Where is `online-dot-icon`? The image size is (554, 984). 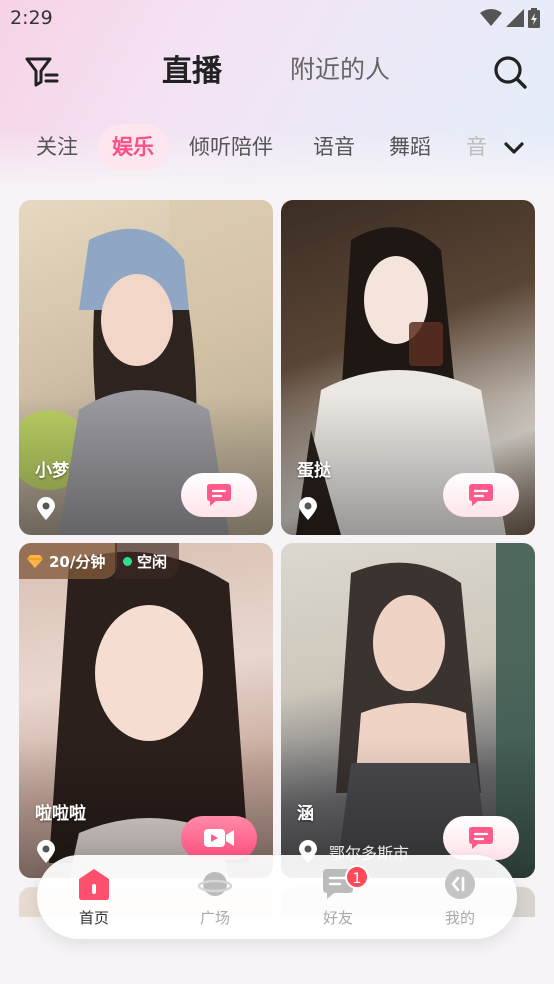
online-dot-icon is located at coordinates (127, 561).